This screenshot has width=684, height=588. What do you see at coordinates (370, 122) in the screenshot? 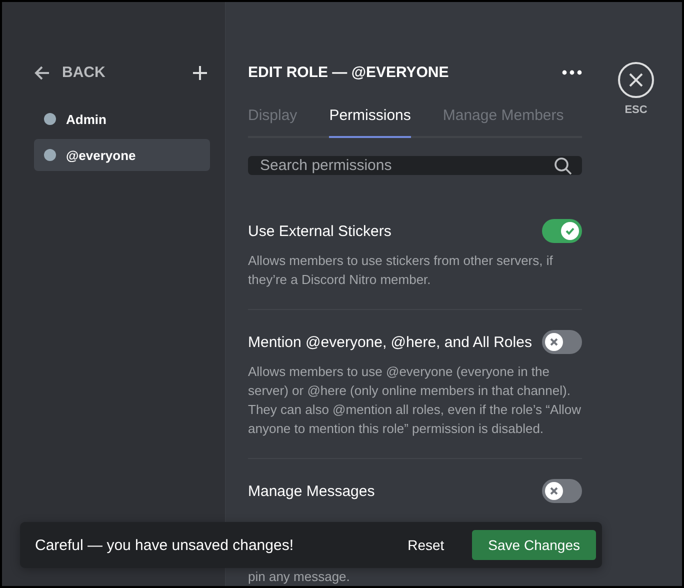
I see `tab: Permissions` at bounding box center [370, 122].